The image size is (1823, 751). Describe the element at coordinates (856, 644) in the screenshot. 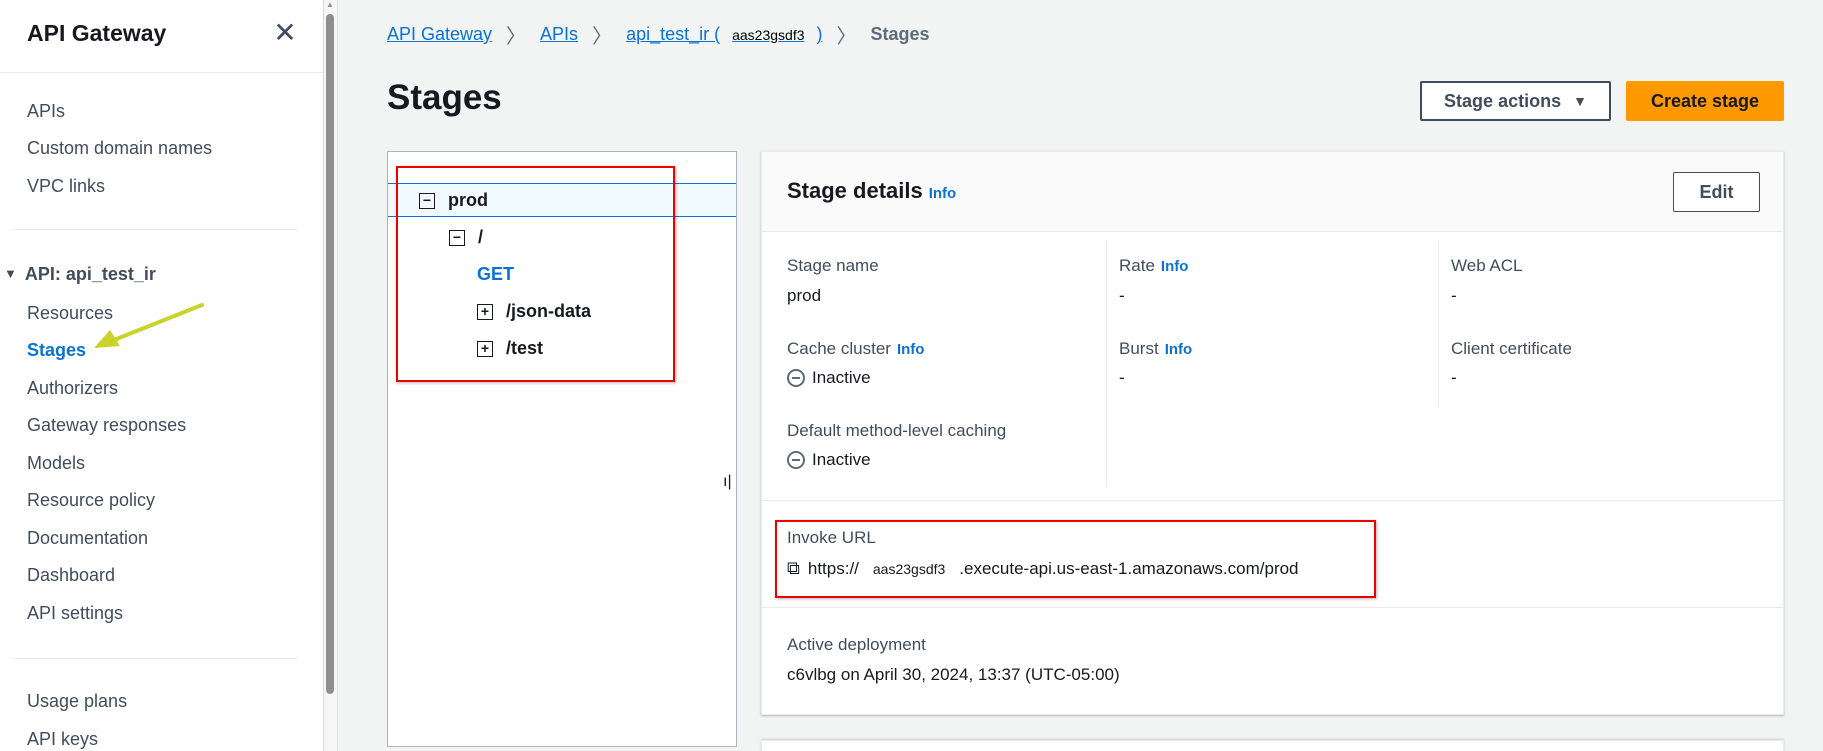

I see `active-deployment-label: Active deployment` at that location.